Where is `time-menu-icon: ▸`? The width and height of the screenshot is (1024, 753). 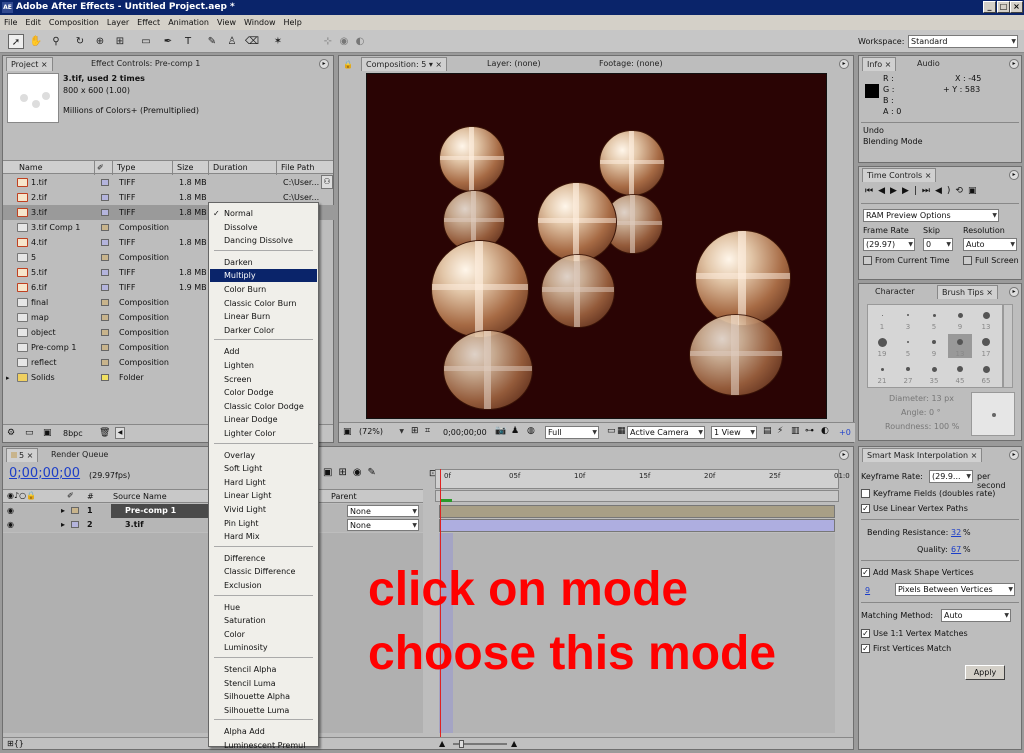
time-menu-icon: ▸ is located at coordinates (1014, 175).